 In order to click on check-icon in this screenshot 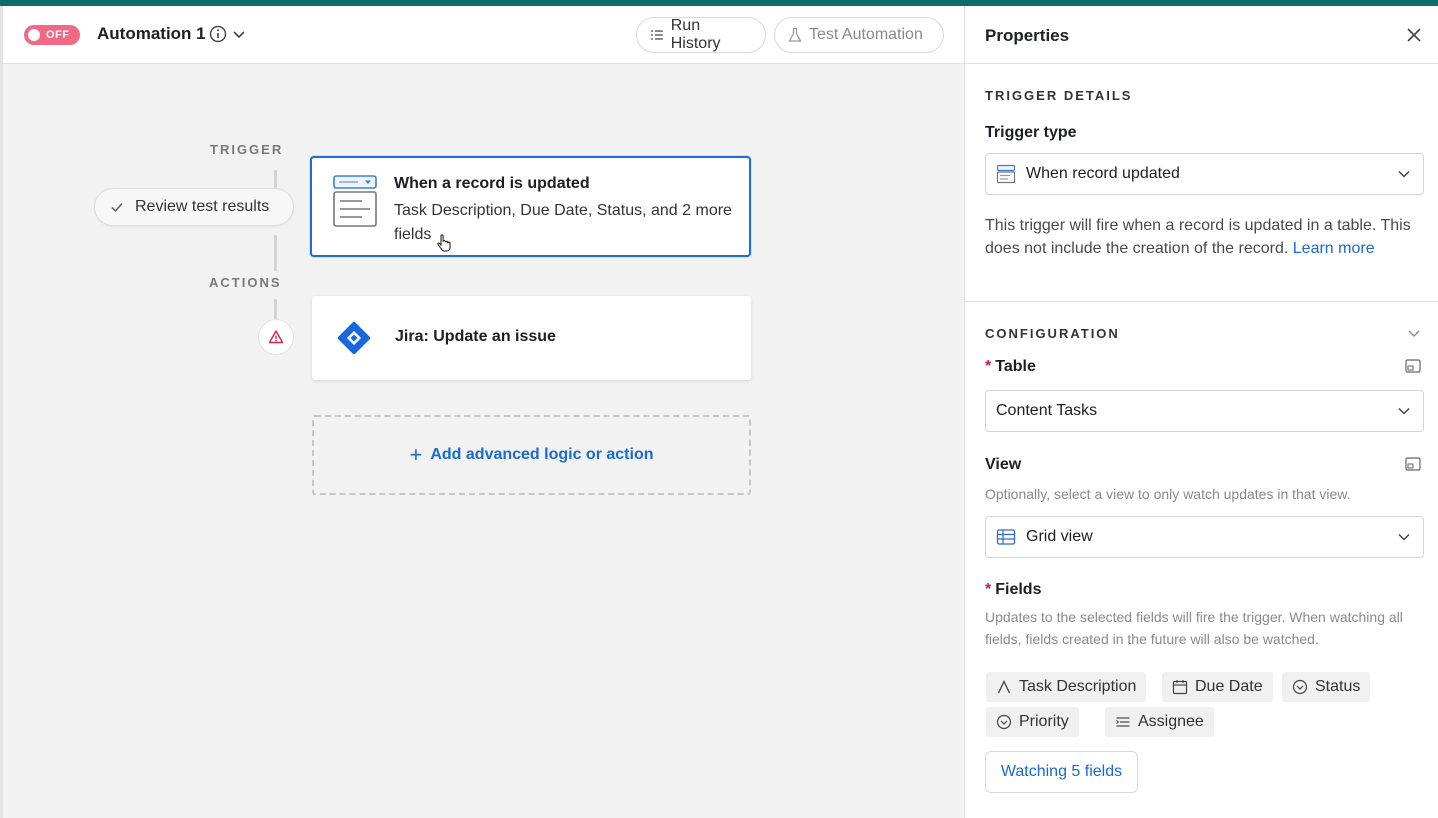, I will do `click(117, 207)`.